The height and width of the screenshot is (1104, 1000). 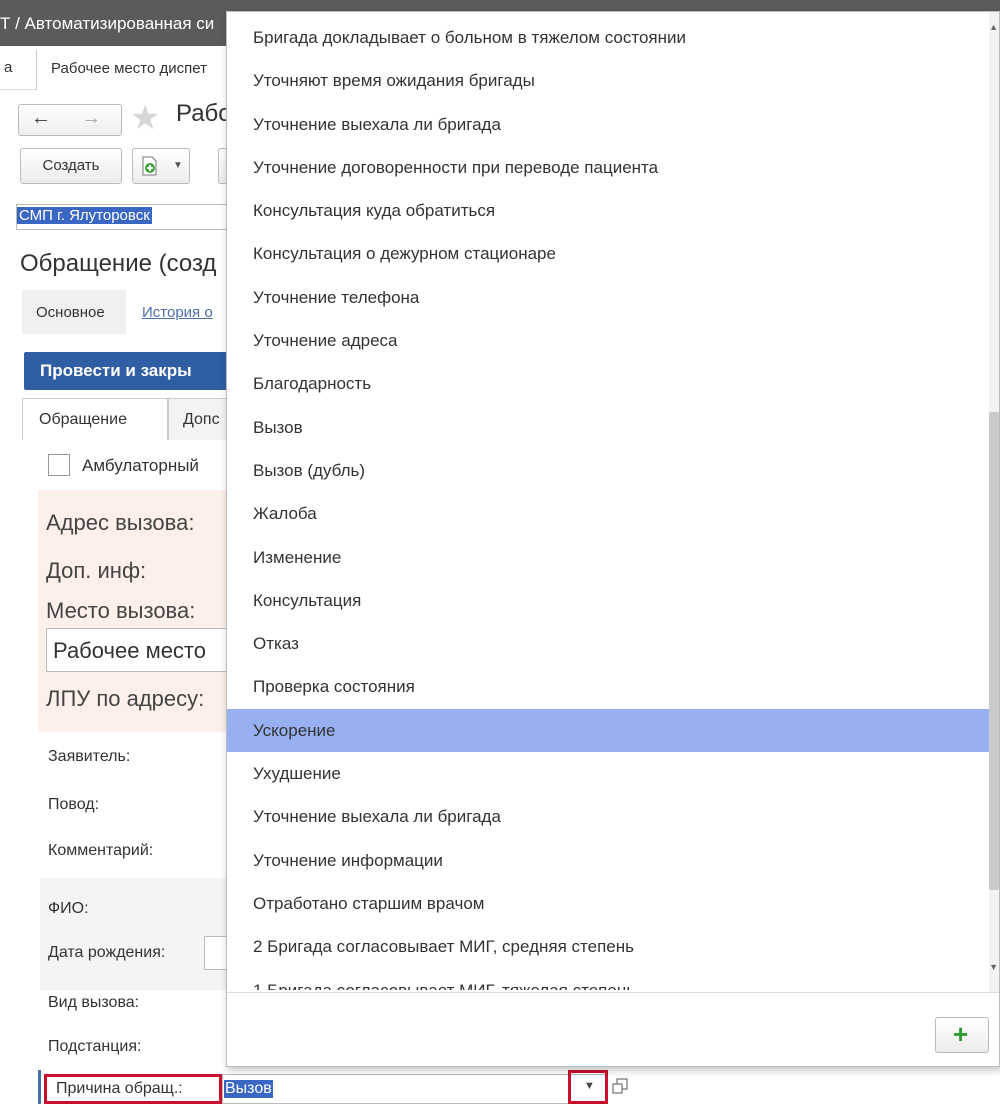 I want to click on open-form-icon, so click(x=621, y=1087).